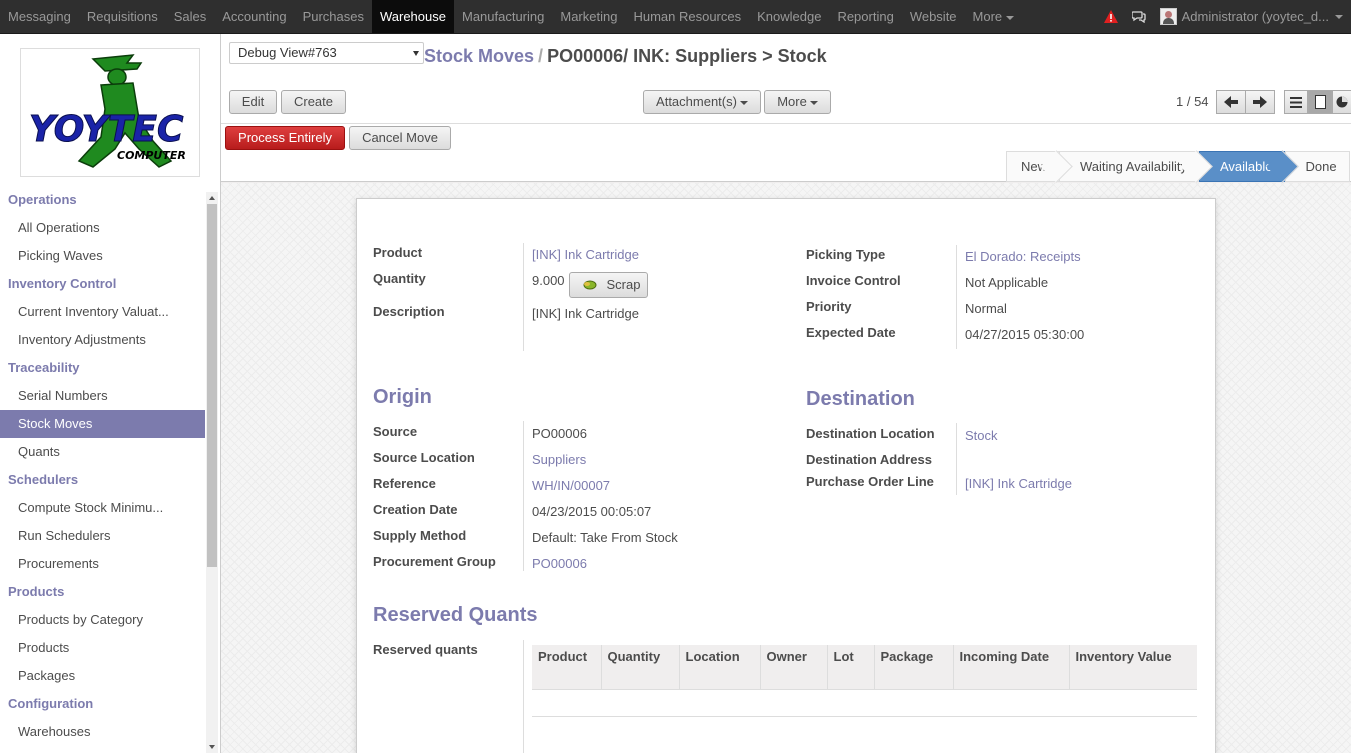 Image resolution: width=1351 pixels, height=753 pixels. Describe the element at coordinates (416, 53) in the screenshot. I see `dropdown-arrow-icon` at that location.